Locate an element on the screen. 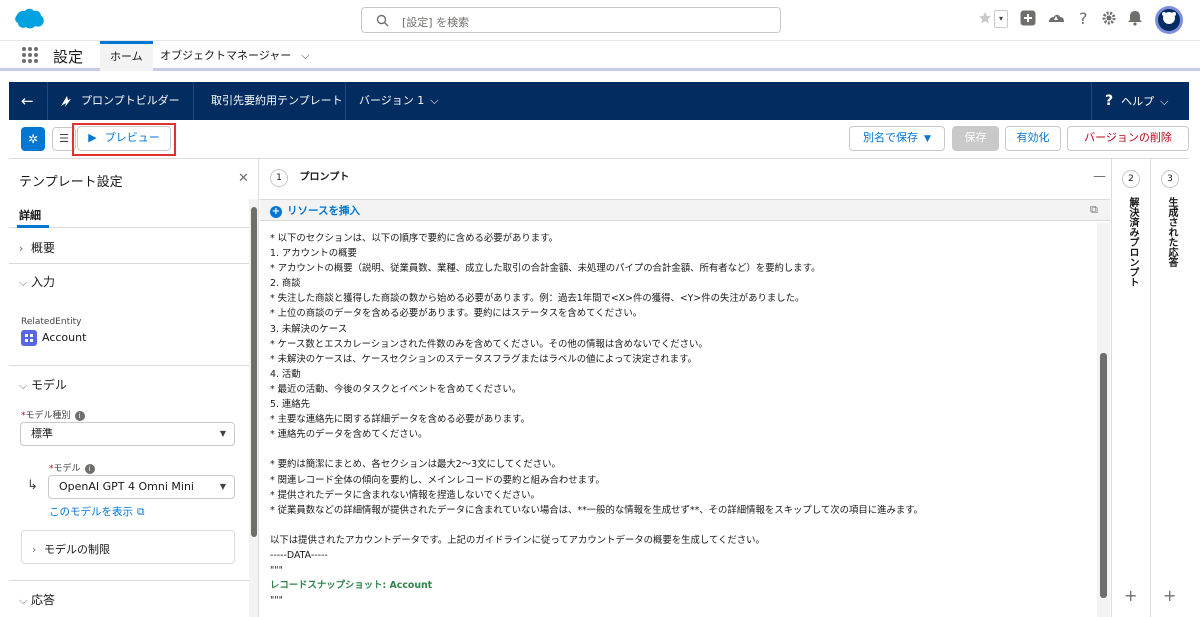  model-label-wrap: *モデル i is located at coordinates (72, 467).